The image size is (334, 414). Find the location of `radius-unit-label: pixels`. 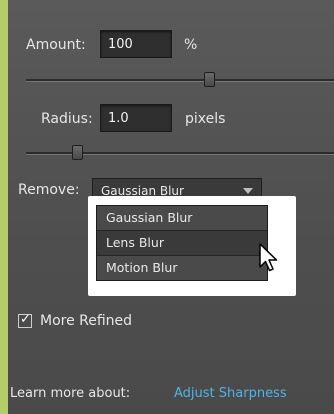

radius-unit-label: pixels is located at coordinates (205, 119).